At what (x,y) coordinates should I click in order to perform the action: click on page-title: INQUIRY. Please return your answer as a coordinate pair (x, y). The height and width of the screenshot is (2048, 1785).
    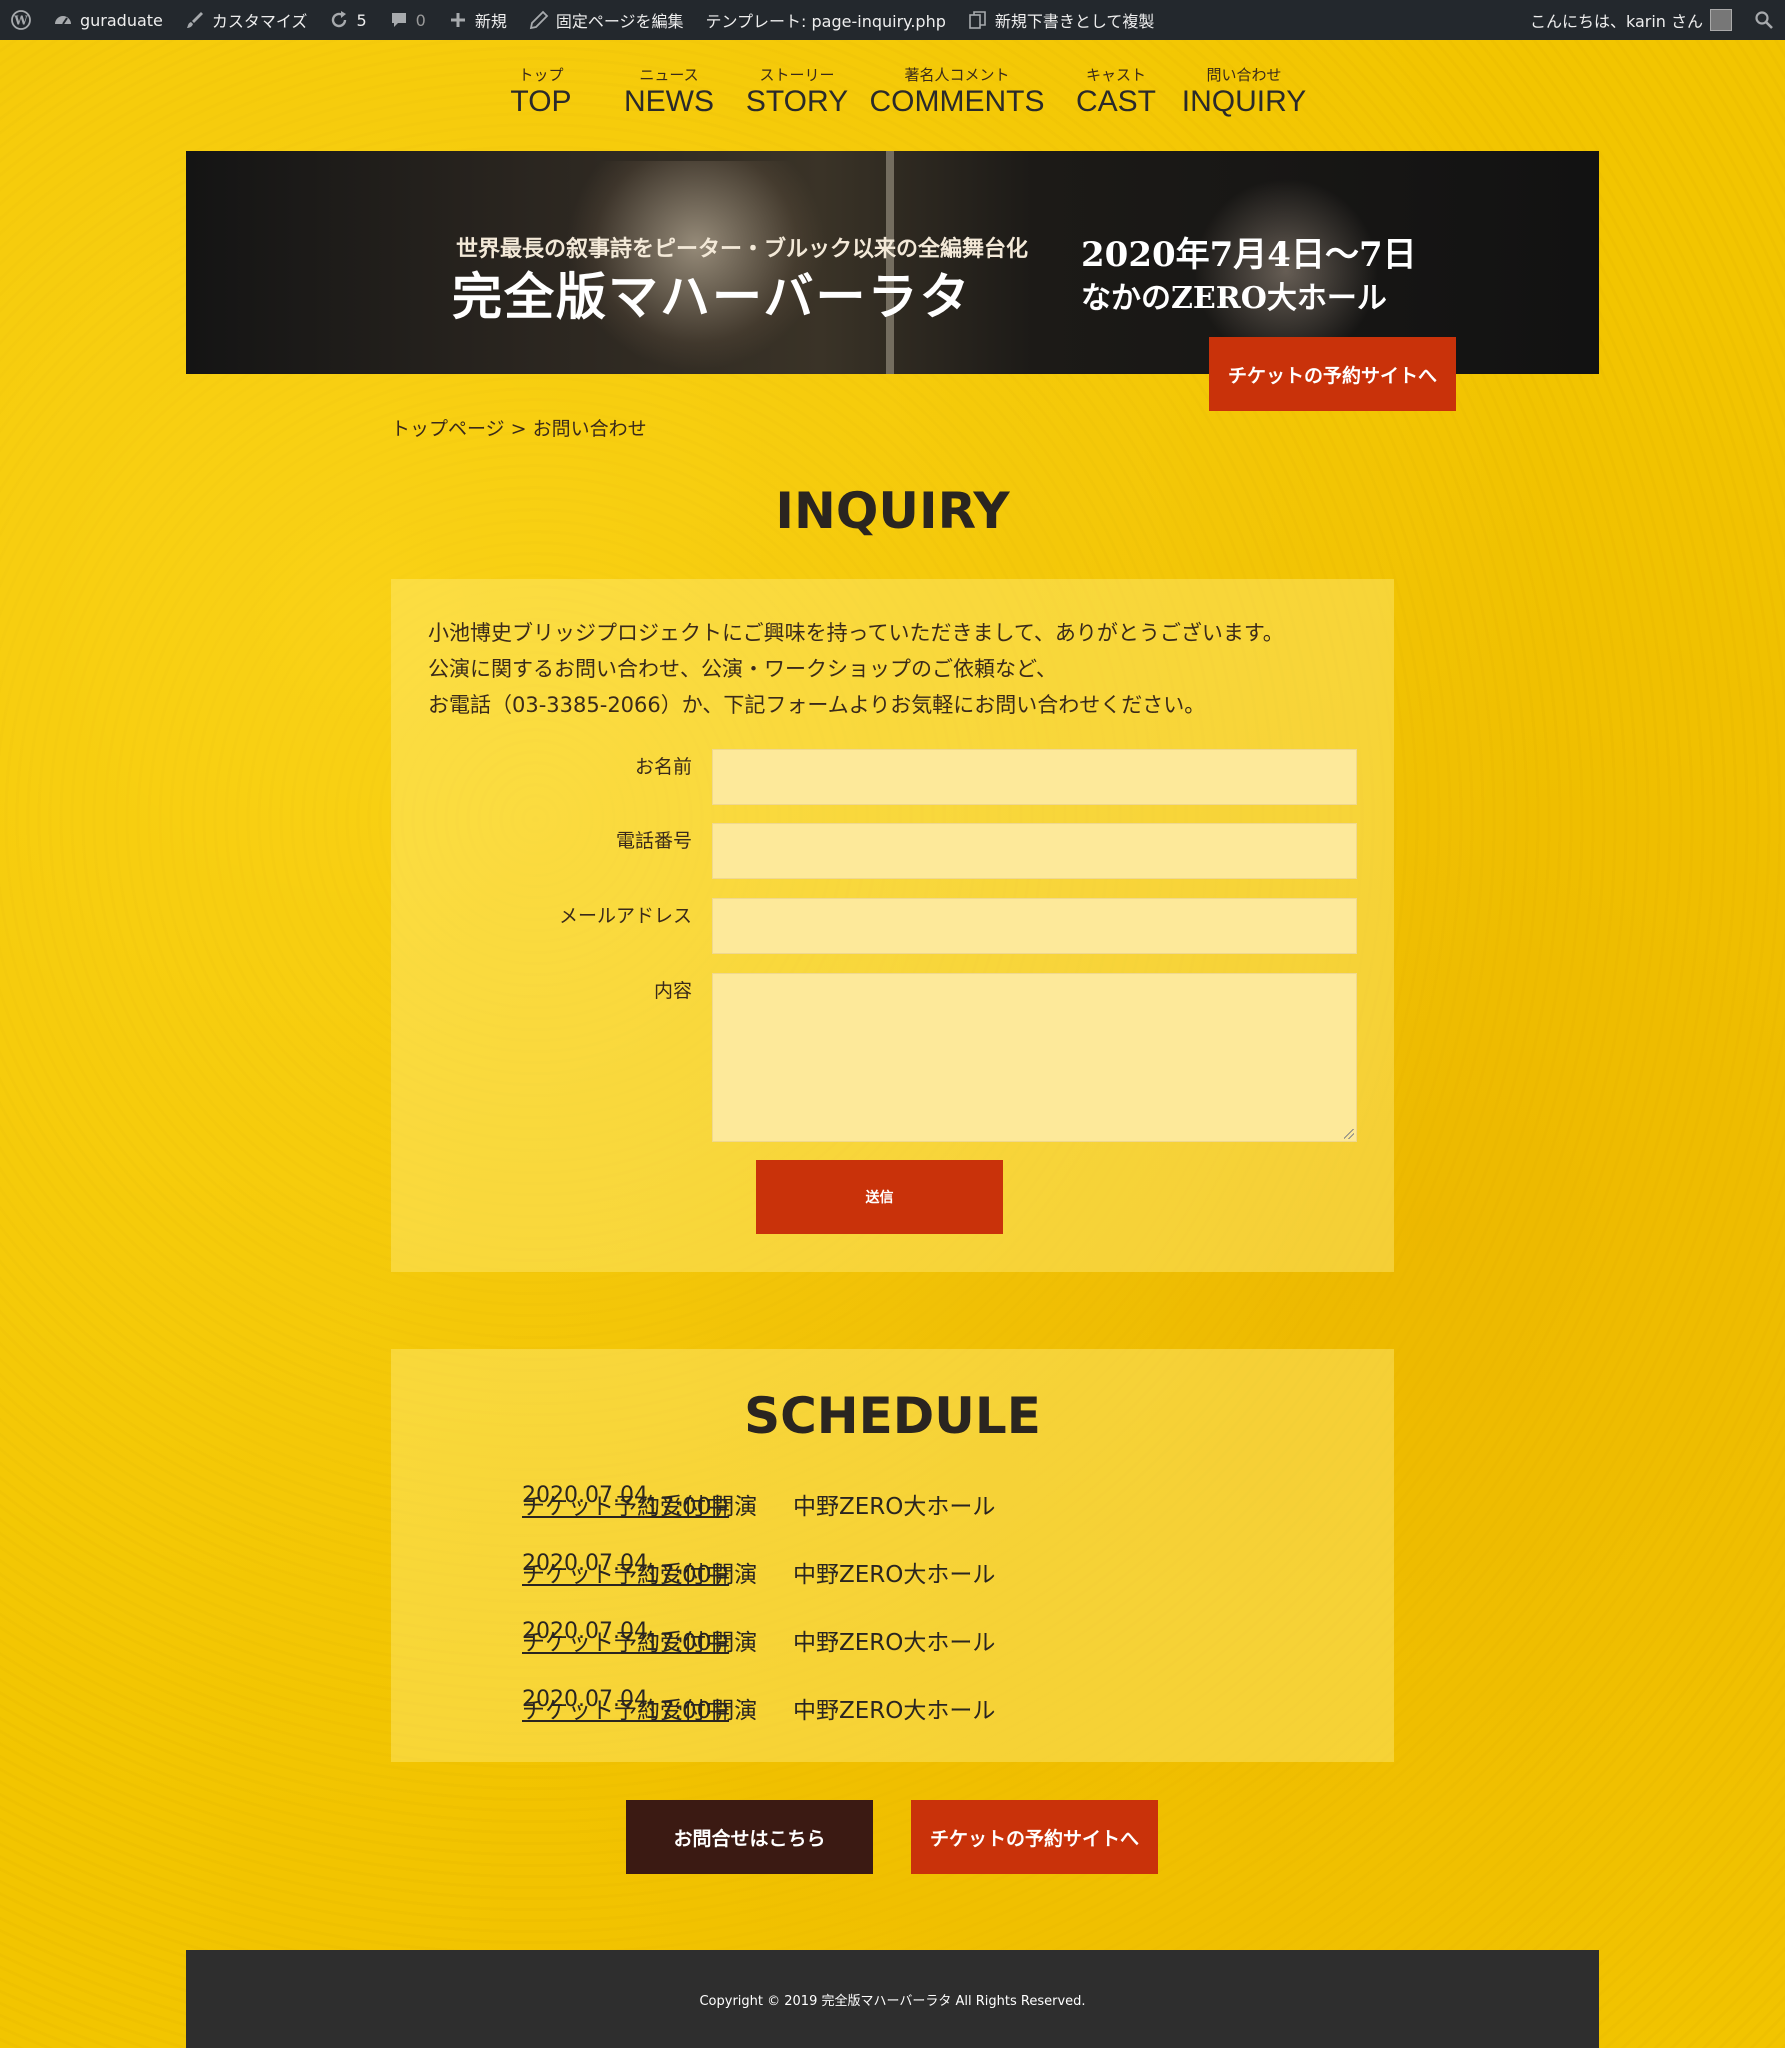
    Looking at the image, I should click on (892, 511).